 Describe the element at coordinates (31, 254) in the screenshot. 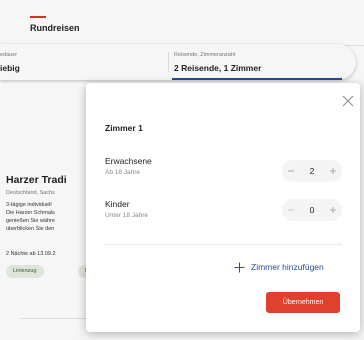

I see `card-nights: 2 Nächte ab 13.09.2` at that location.